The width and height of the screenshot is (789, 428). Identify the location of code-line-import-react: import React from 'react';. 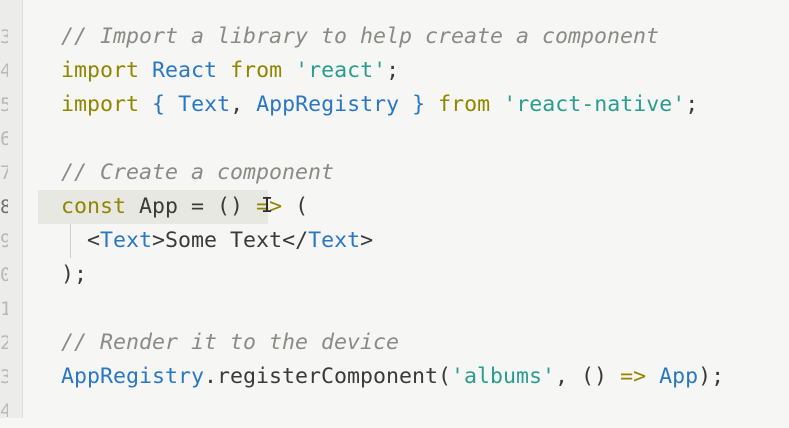
(230, 71).